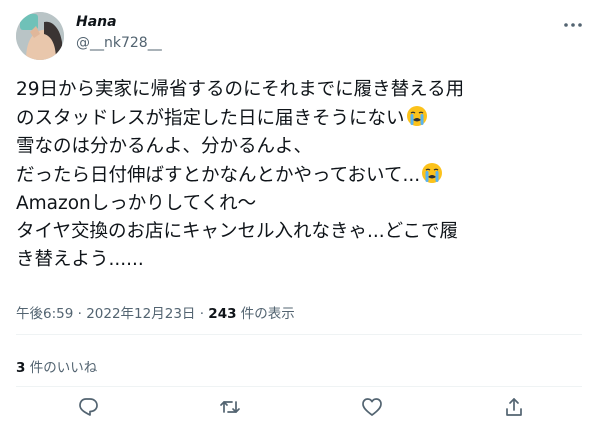 This screenshot has width=598, height=435. What do you see at coordinates (136, 203) in the screenshot?
I see `tweet-line: Amazonしっかりしてくれ〜` at bounding box center [136, 203].